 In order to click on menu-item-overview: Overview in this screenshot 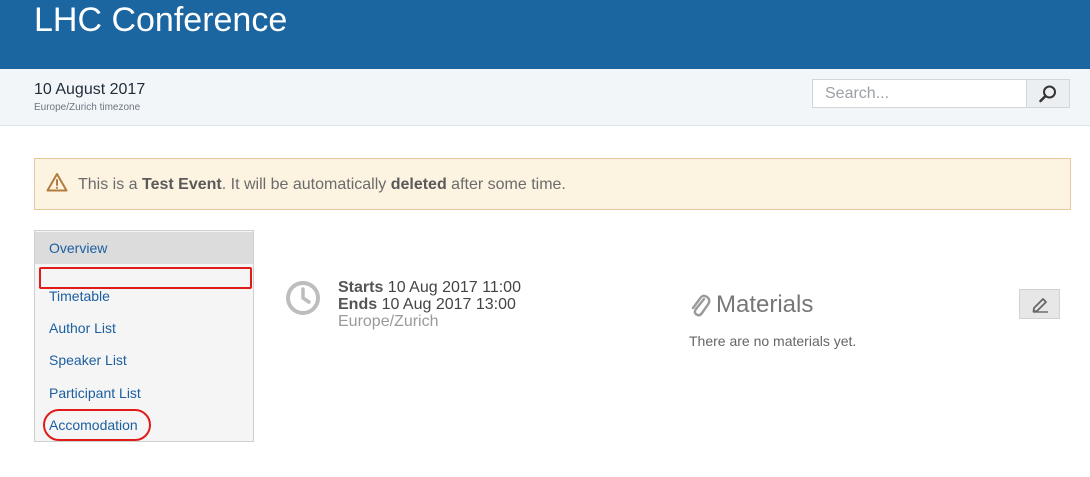, I will do `click(144, 248)`.